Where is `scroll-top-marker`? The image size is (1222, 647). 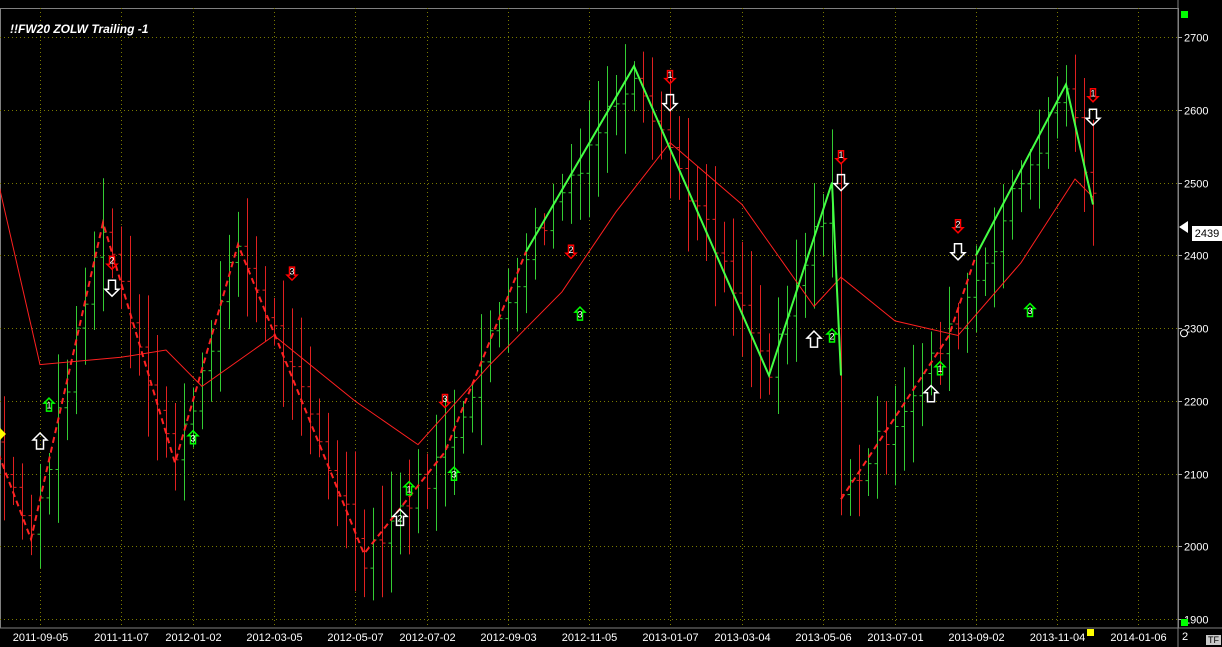
scroll-top-marker is located at coordinates (1184, 14).